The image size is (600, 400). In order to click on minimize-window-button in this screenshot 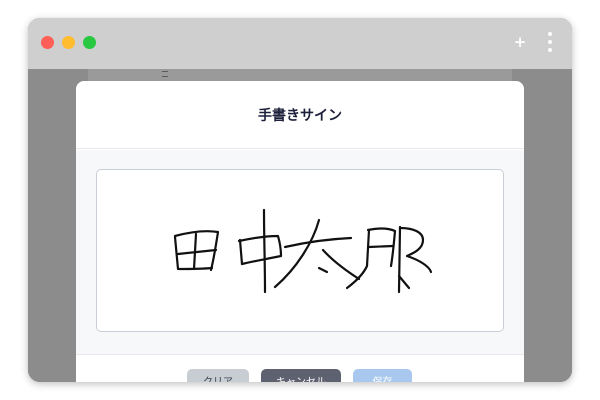, I will do `click(68, 42)`.